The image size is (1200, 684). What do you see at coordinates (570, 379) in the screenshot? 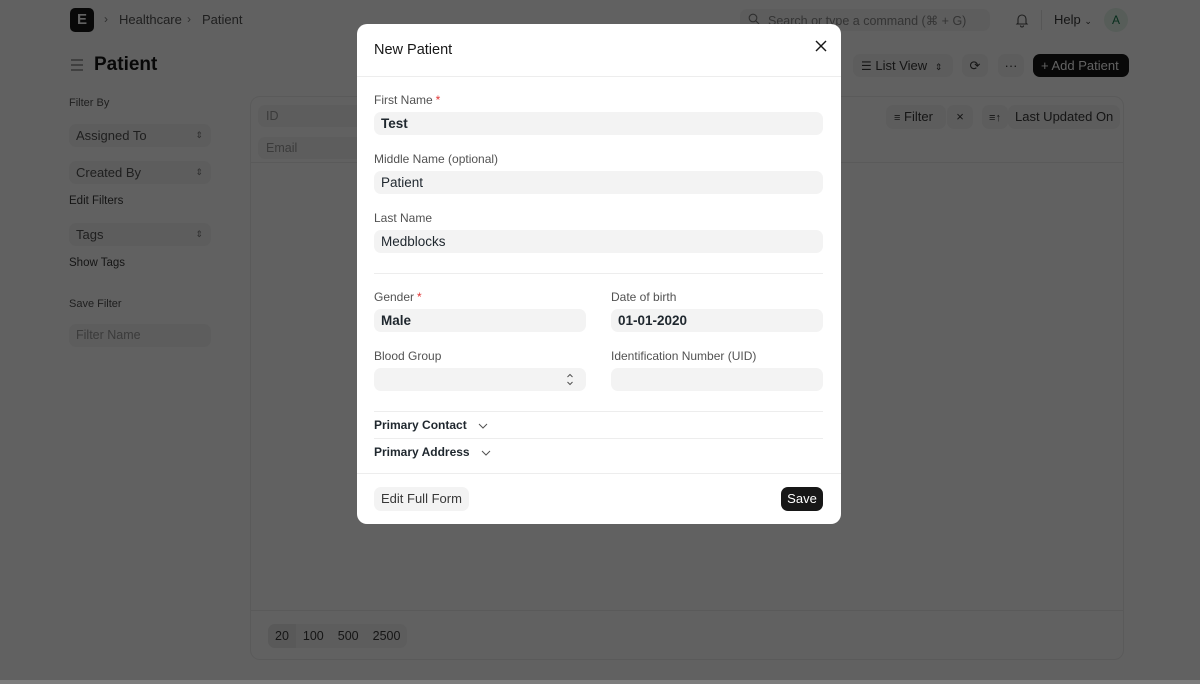
I see `updown-icon` at bounding box center [570, 379].